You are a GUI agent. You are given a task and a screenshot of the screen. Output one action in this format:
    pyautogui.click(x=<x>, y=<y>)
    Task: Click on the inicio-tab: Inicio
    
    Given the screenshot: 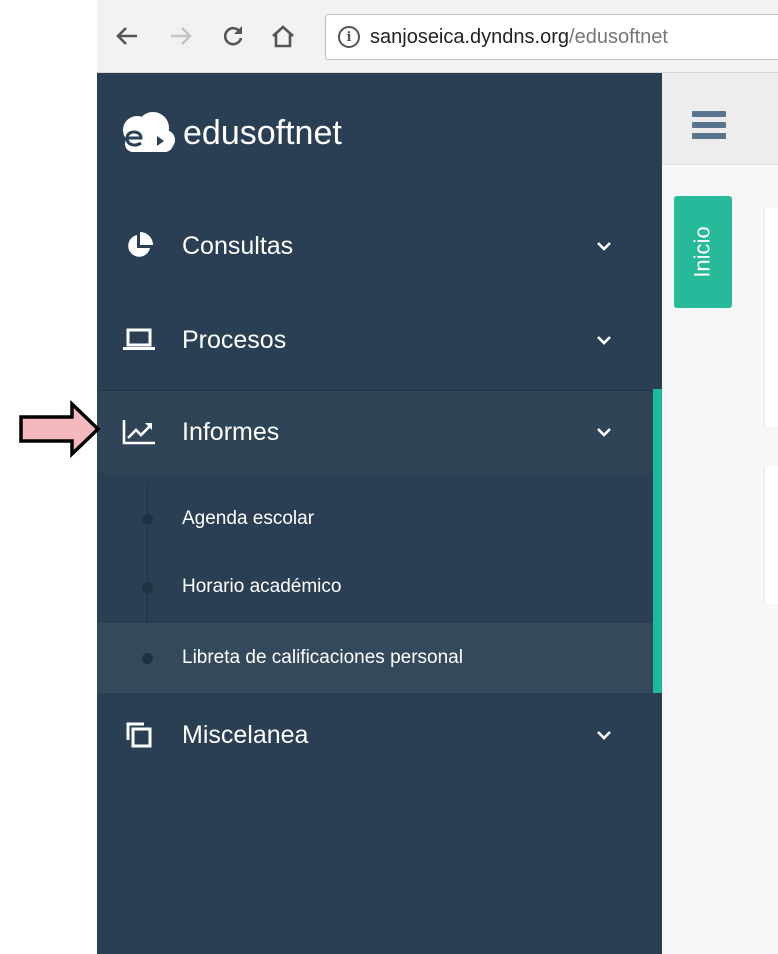 What is the action you would take?
    pyautogui.click(x=703, y=252)
    